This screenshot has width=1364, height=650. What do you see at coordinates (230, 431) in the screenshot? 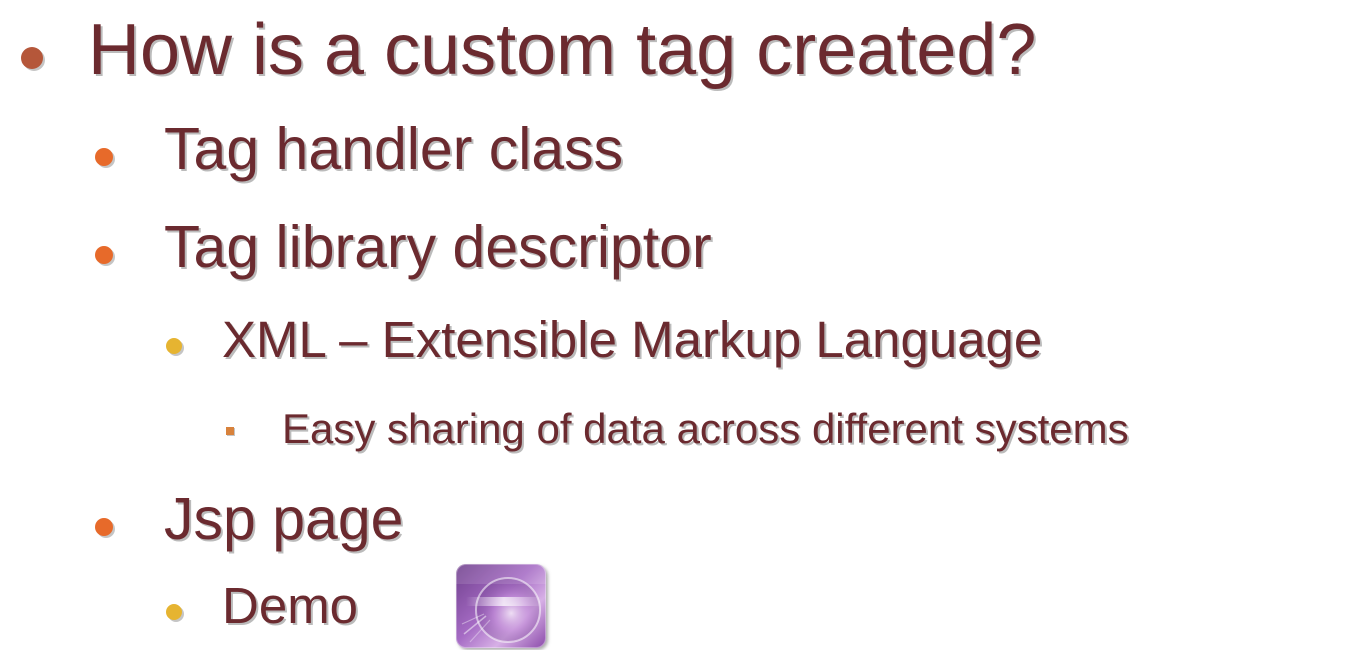
I see `bullet-square-icon` at bounding box center [230, 431].